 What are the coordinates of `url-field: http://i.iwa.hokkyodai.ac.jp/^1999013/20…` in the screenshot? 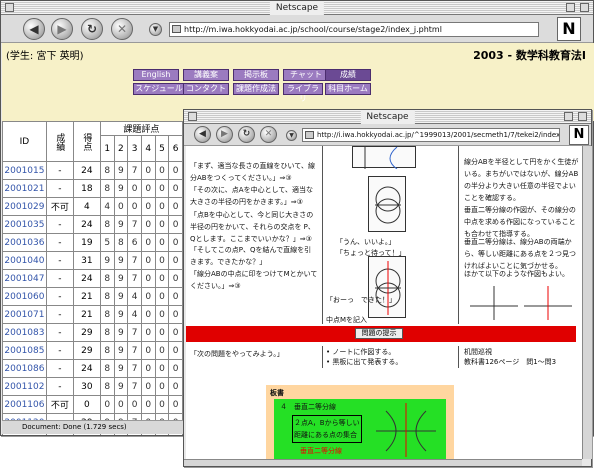 It's located at (431, 135).